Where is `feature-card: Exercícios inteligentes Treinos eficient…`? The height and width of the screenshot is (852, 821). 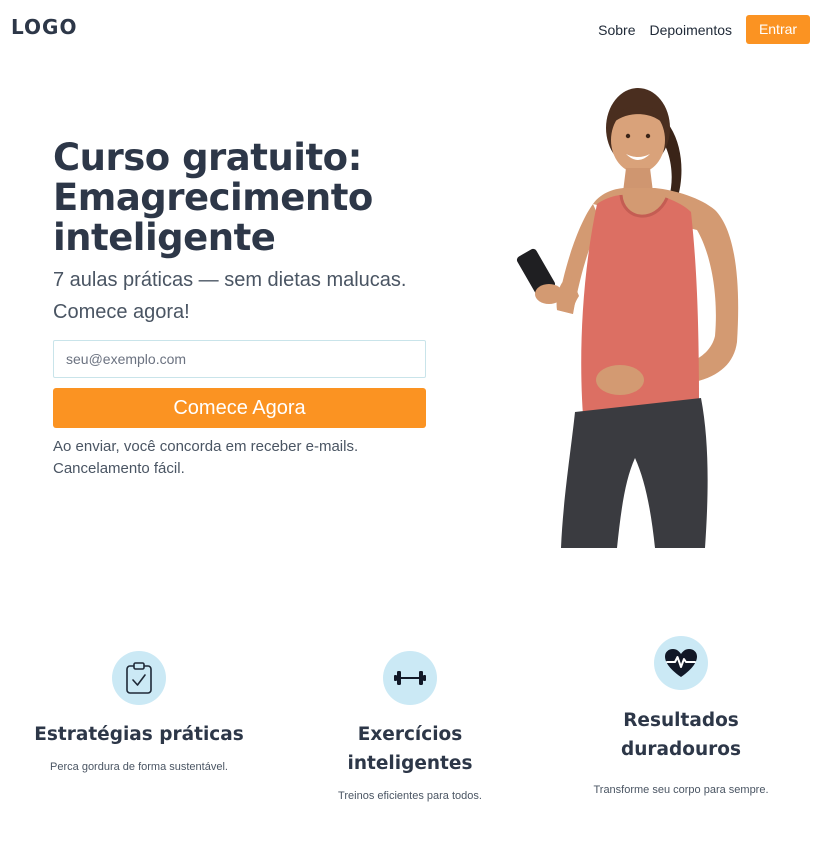 feature-card: Exercícios inteligentes Treinos eficient… is located at coordinates (410, 726).